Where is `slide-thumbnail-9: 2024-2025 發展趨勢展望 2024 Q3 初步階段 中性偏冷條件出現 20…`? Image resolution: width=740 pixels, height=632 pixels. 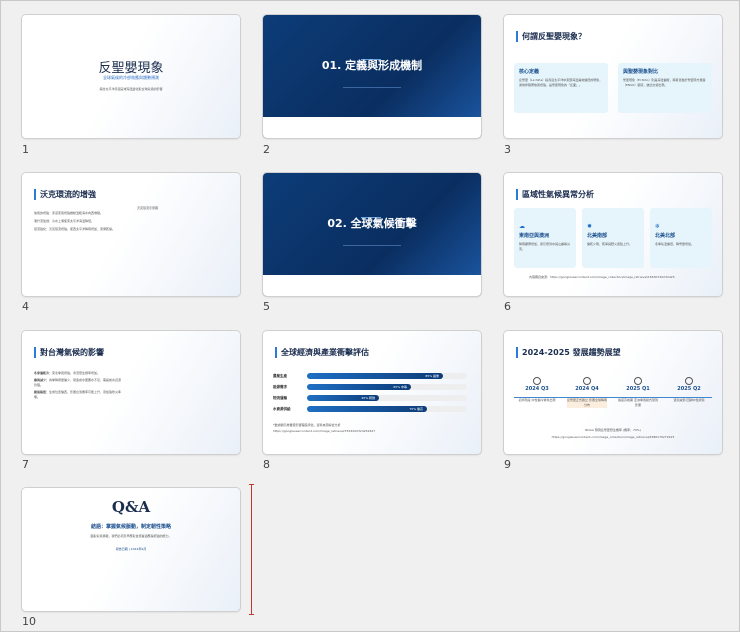
slide-thumbnail-9: 2024-2025 發展趨勢展望 2024 Q3 初步階段 中性偏冷條件出現 20… is located at coordinates (613, 392).